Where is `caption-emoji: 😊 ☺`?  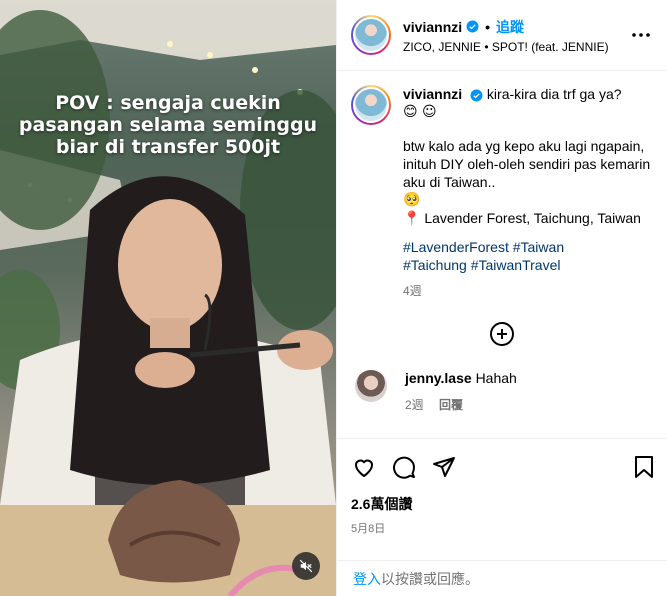
caption-emoji: 😊 ☺ is located at coordinates (420, 112).